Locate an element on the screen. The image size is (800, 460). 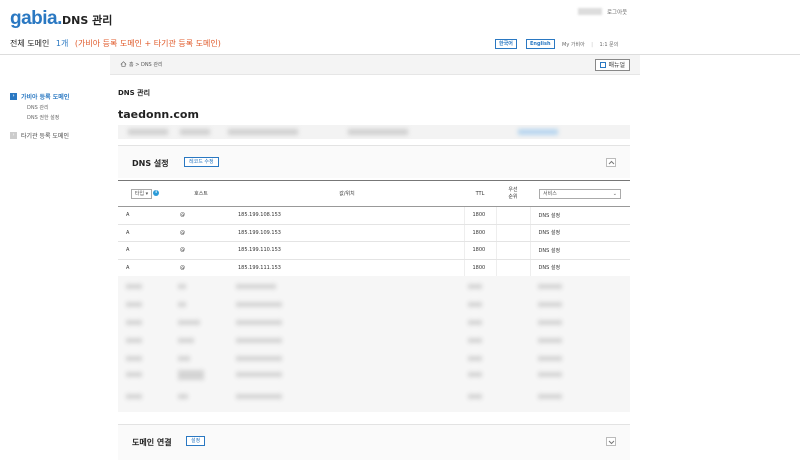
collapse-button is located at coordinates (611, 162).